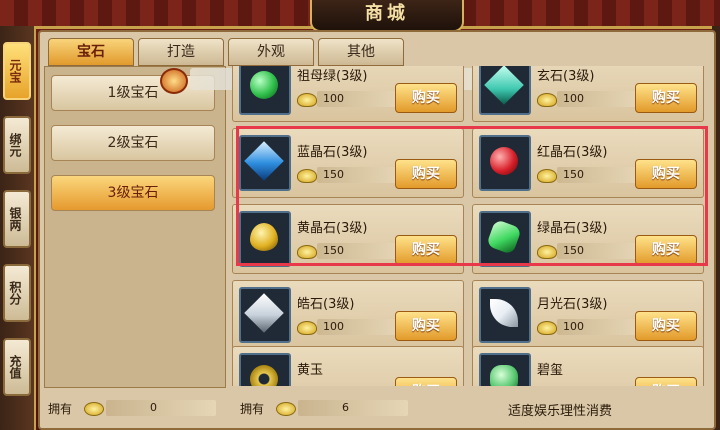 Image resolution: width=720 pixels, height=430 pixels. Describe the element at coordinates (133, 143) in the screenshot. I see `category-level2-gems: 2级宝石` at that location.